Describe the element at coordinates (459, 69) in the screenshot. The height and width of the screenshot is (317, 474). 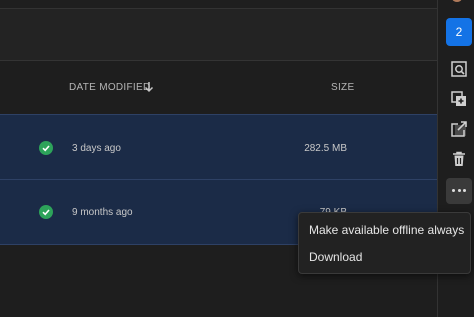
I see `preview-search-icon` at that location.